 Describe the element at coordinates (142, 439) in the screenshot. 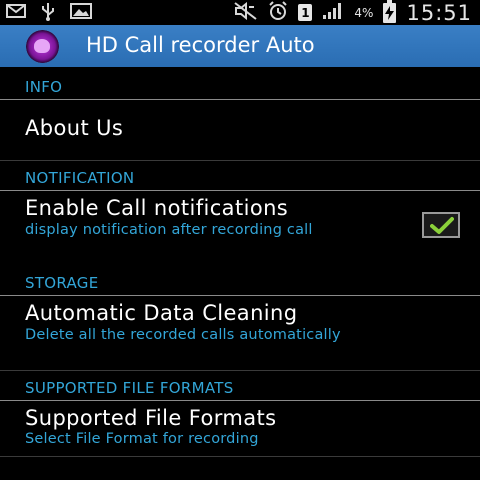

I see `pref-summary: Select File Format for recording` at that location.